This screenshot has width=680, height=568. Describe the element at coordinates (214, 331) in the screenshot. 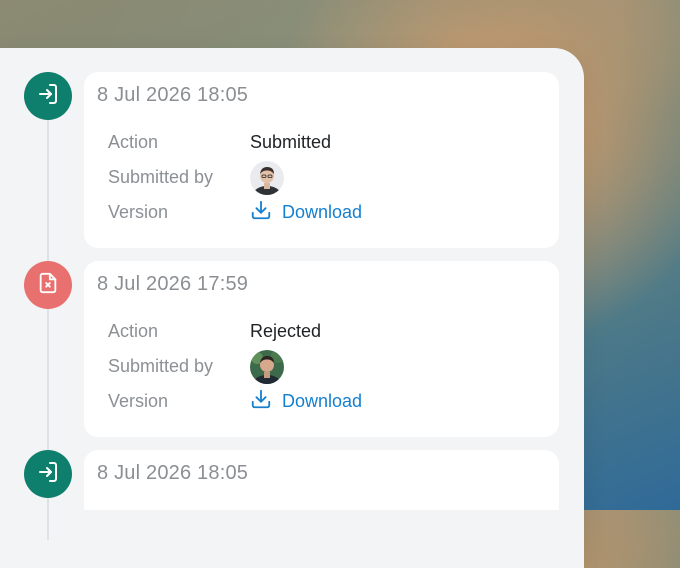

I see `action-row: Action Rejected` at that location.